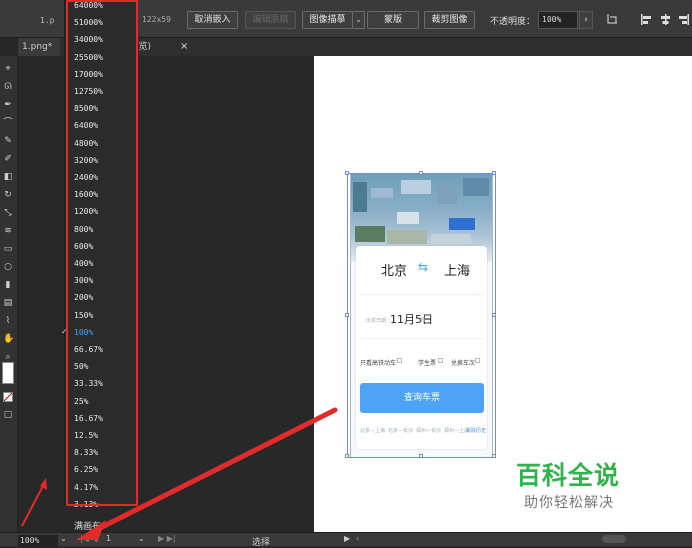  I want to click on bar-graph-tool-icon: ▮, so click(8, 285).